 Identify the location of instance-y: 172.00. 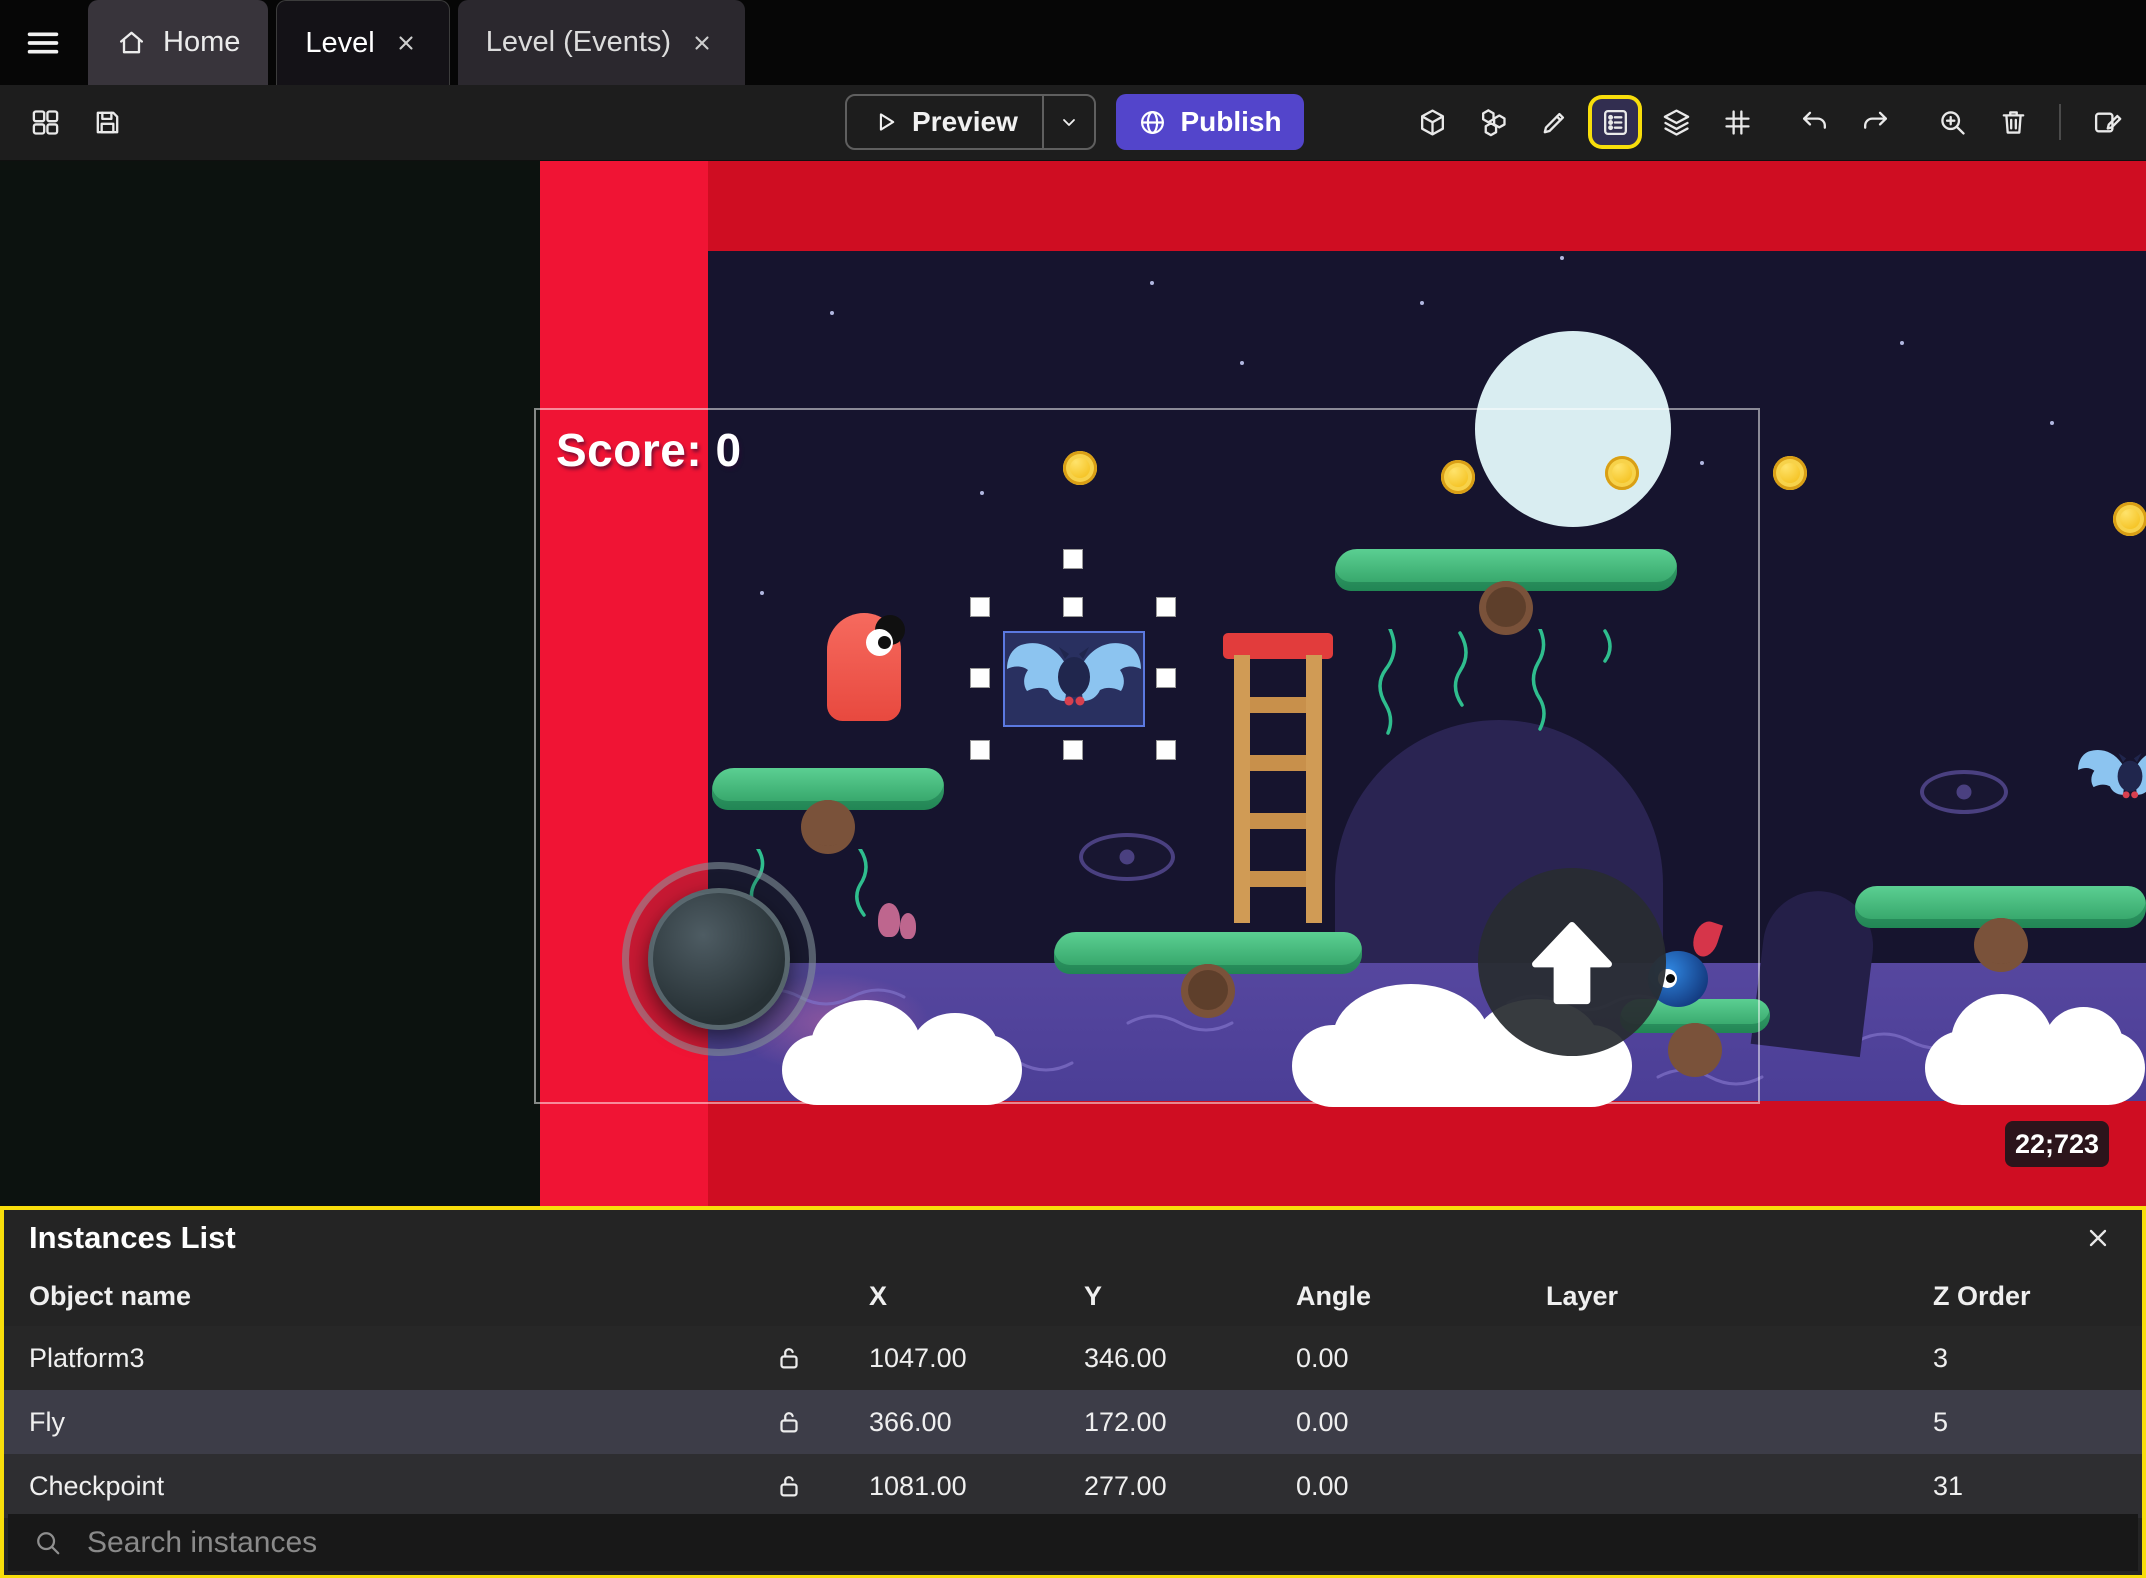
(1125, 1421).